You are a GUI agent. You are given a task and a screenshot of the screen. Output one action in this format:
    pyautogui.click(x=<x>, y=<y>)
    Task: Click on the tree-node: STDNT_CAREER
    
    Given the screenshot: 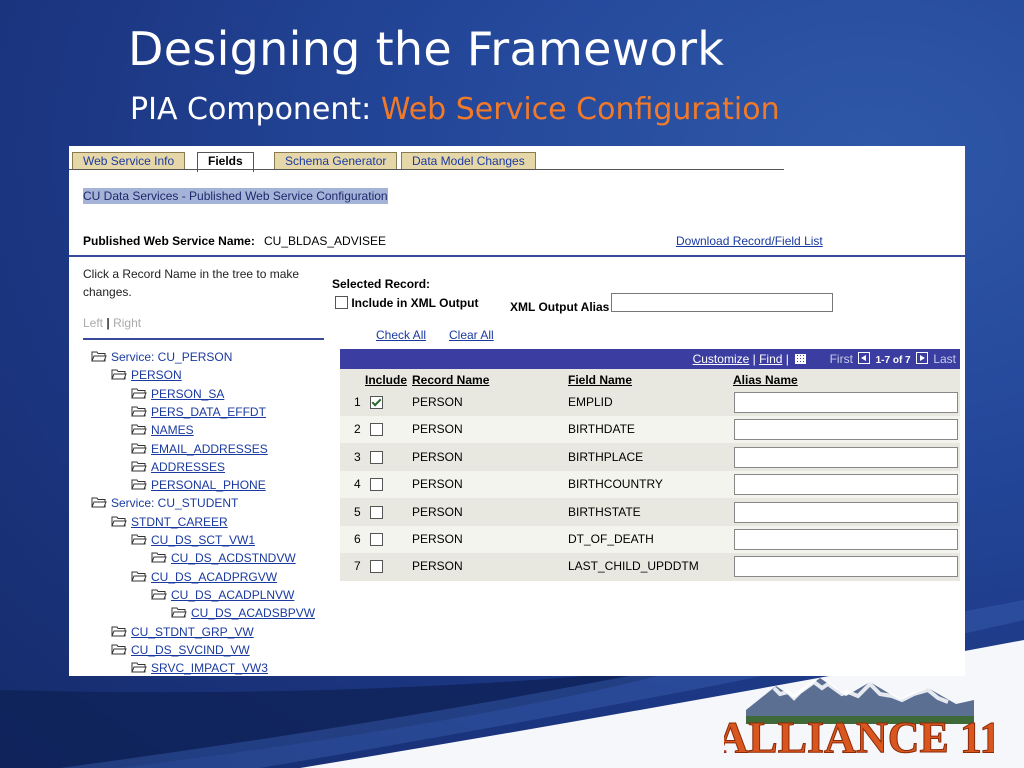 What is the action you would take?
    pyautogui.click(x=169, y=522)
    